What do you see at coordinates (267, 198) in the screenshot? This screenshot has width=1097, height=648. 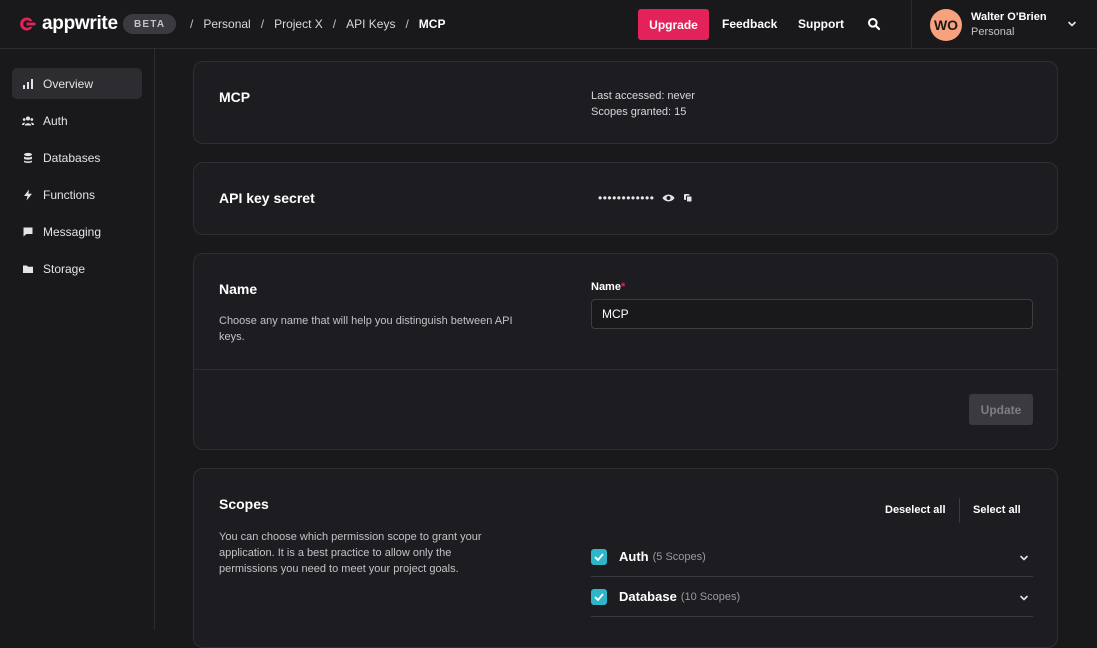 I see `secret-title: API key secret` at bounding box center [267, 198].